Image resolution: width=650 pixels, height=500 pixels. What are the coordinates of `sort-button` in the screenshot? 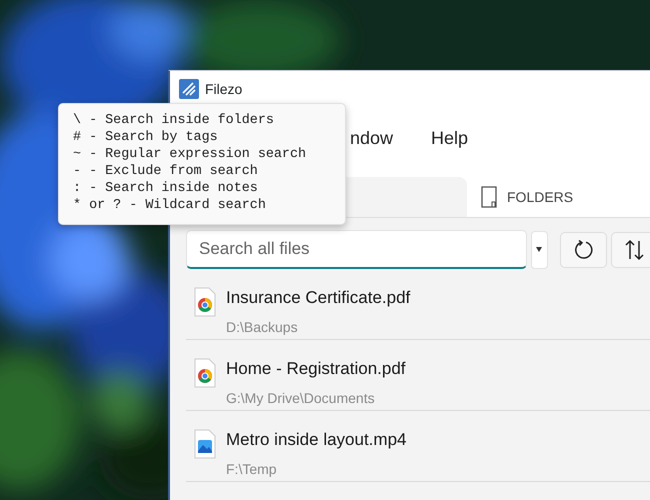 It's located at (630, 250).